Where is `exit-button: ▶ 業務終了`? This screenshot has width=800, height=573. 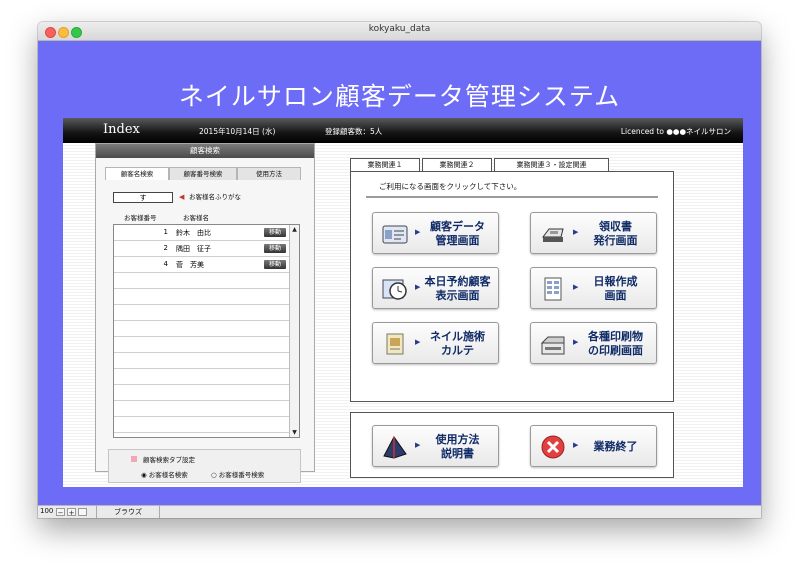 exit-button: ▶ 業務終了 is located at coordinates (593, 446).